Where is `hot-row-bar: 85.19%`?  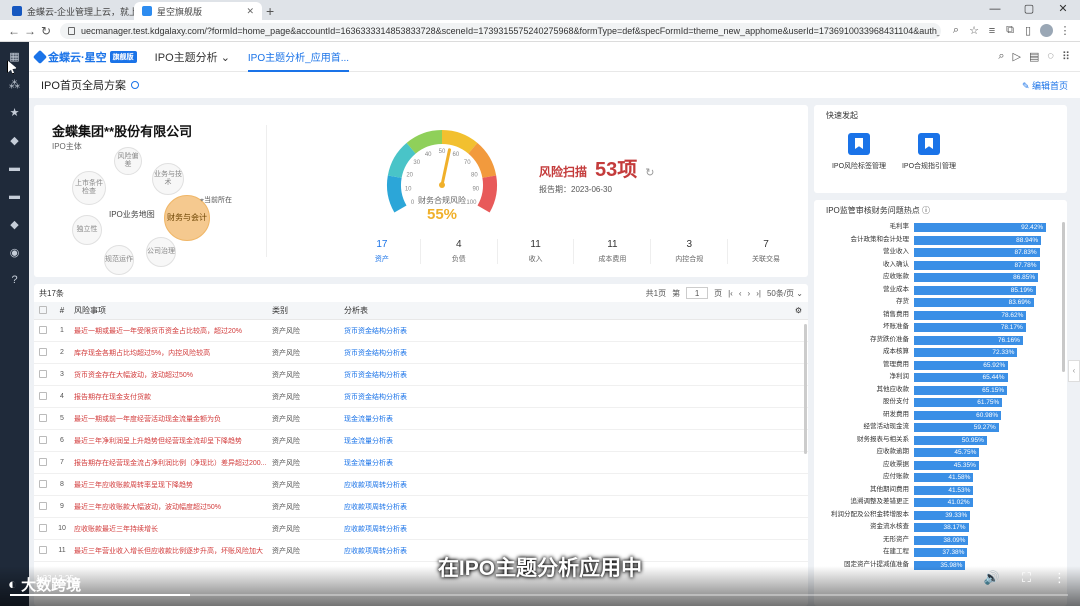 hot-row-bar: 85.19% is located at coordinates (975, 290).